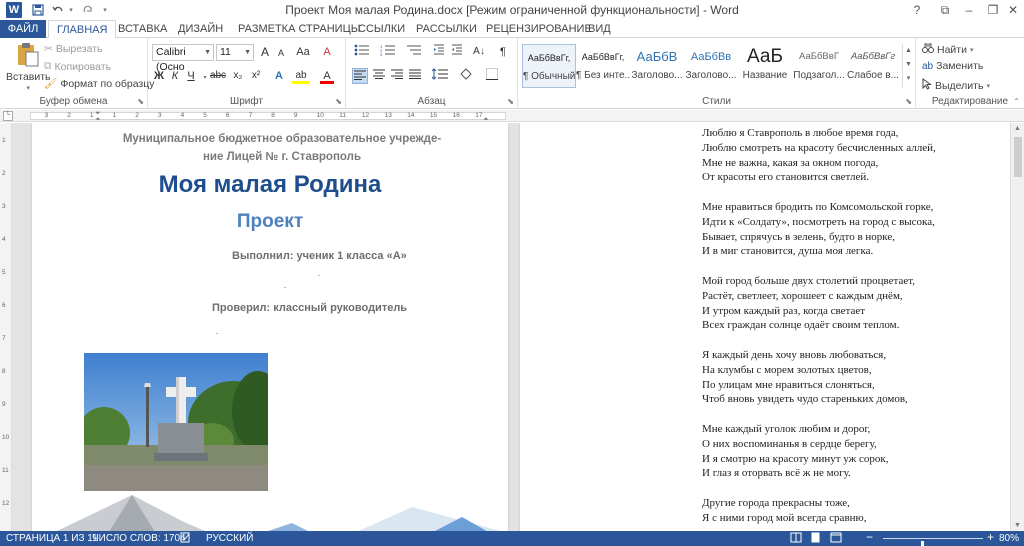  I want to click on read-mode-icon, so click(796, 538).